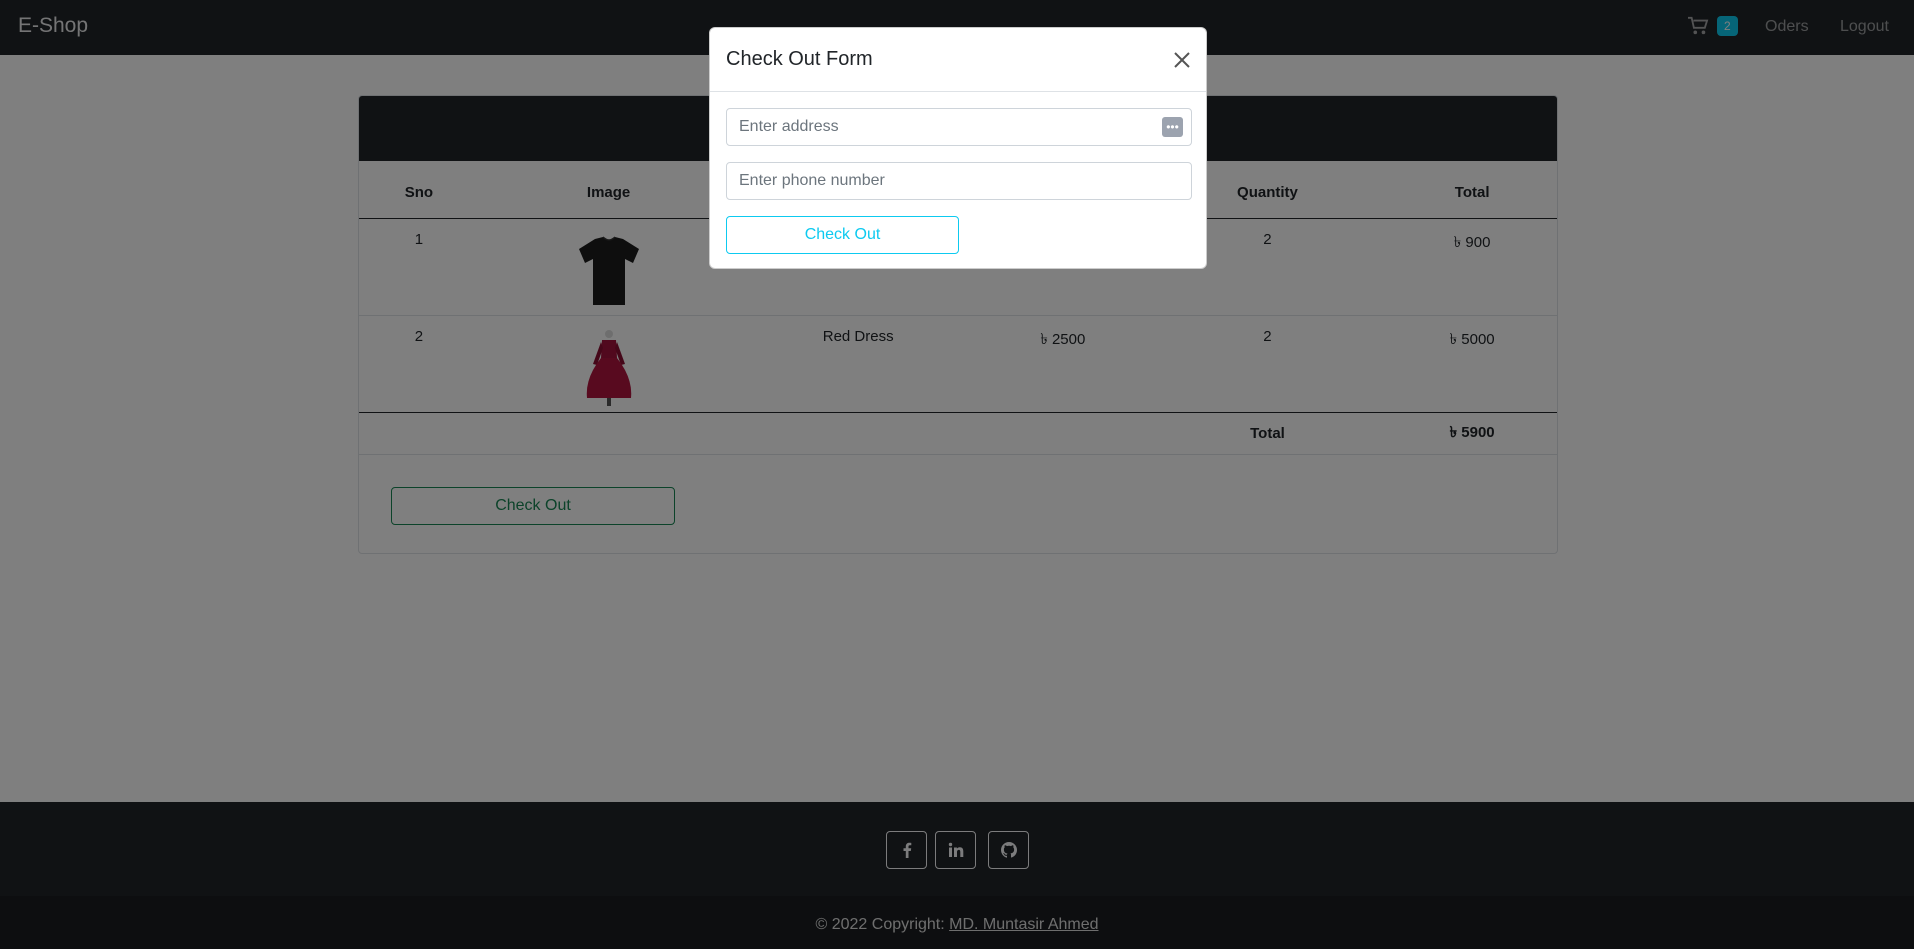  I want to click on modal-title: Check Out Form, so click(799, 59).